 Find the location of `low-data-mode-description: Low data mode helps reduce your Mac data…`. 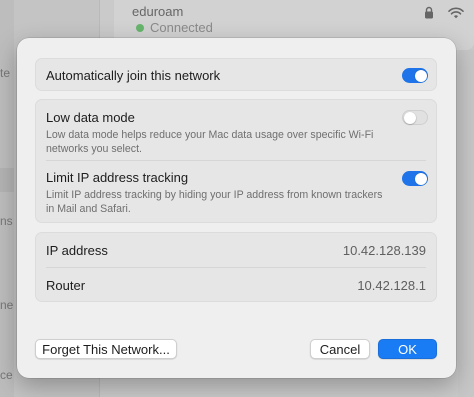

low-data-mode-description: Low data mode helps reduce your Mac data… is located at coordinates (210, 142).